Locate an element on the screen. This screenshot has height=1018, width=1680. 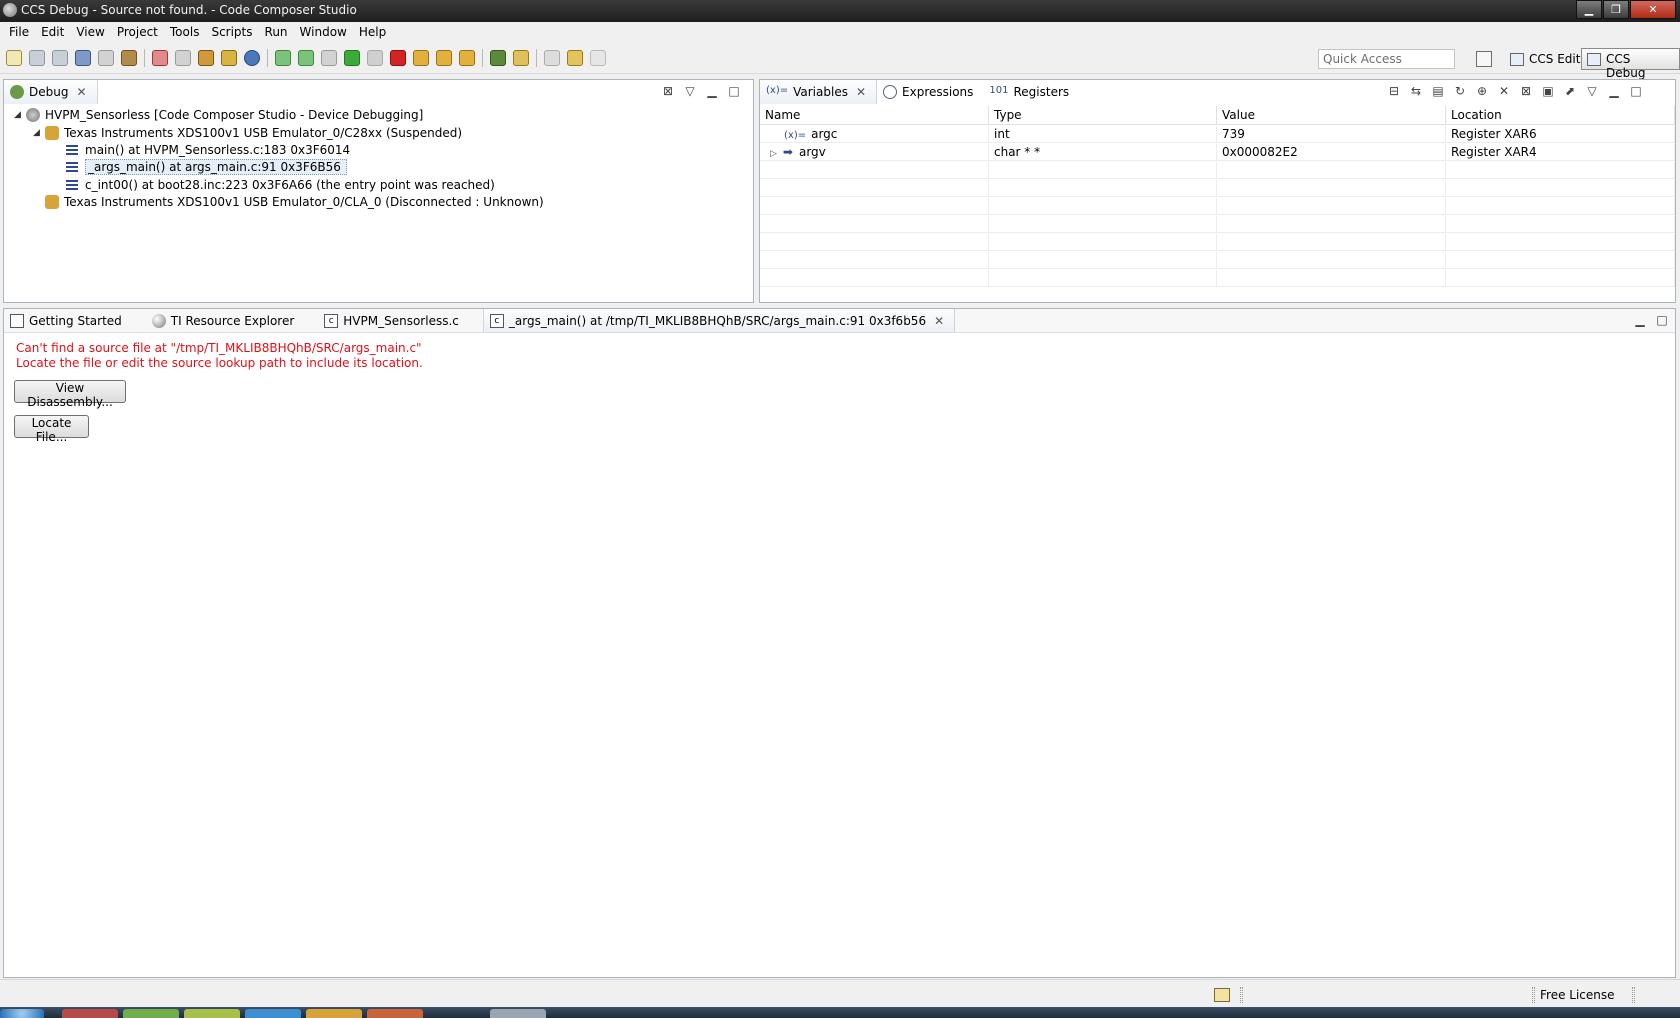
table-row: (x)= argc int 739 Register XAR6 is located at coordinates (1217, 134).